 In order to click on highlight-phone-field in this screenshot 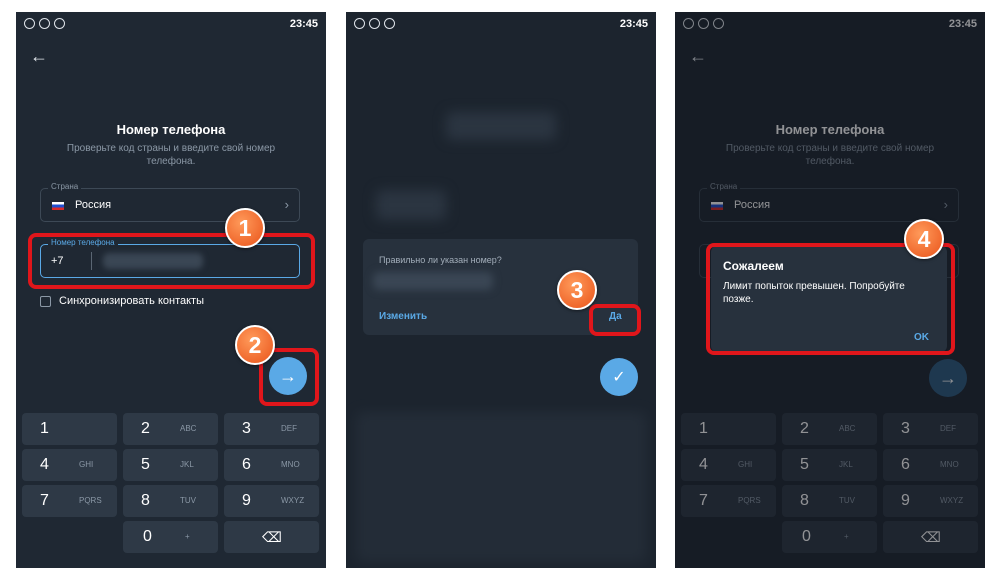, I will do `click(171, 261)`.